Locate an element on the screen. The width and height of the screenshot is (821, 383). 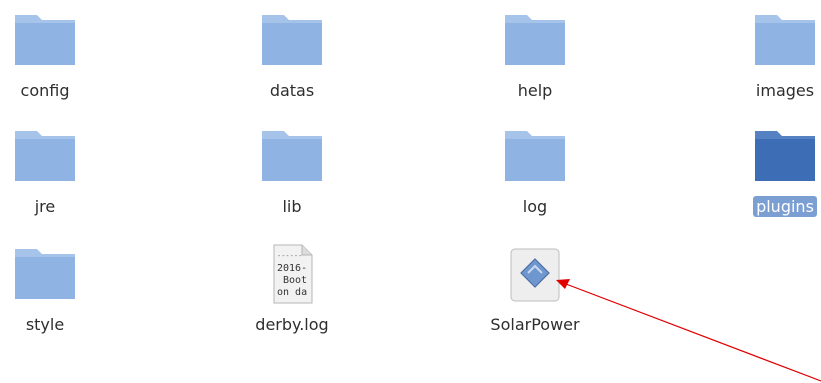
preview-line: Boot is located at coordinates (295, 280).